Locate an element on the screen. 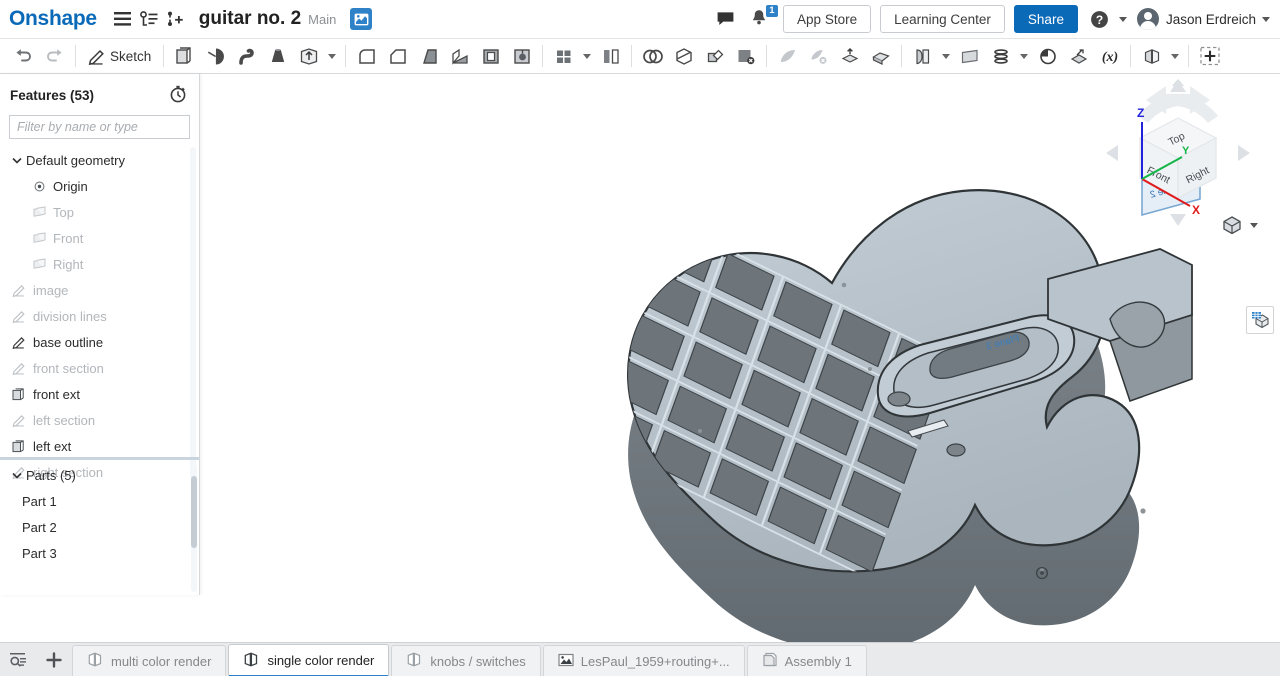  chamfer-icon is located at coordinates (397, 56).